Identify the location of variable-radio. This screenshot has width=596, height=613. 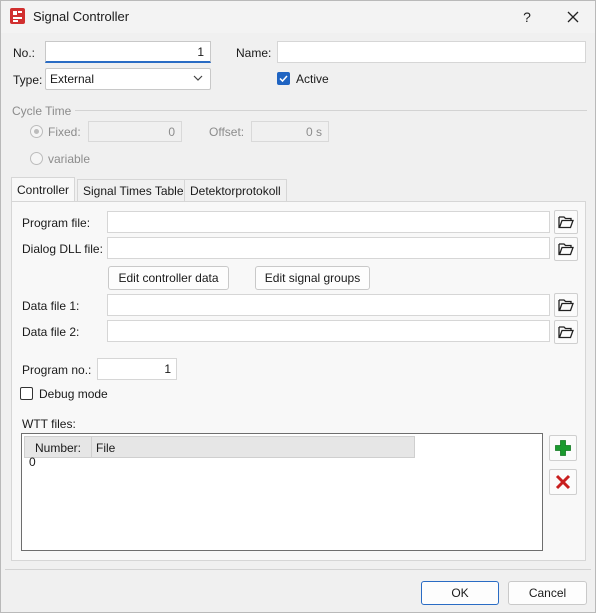
(36, 158).